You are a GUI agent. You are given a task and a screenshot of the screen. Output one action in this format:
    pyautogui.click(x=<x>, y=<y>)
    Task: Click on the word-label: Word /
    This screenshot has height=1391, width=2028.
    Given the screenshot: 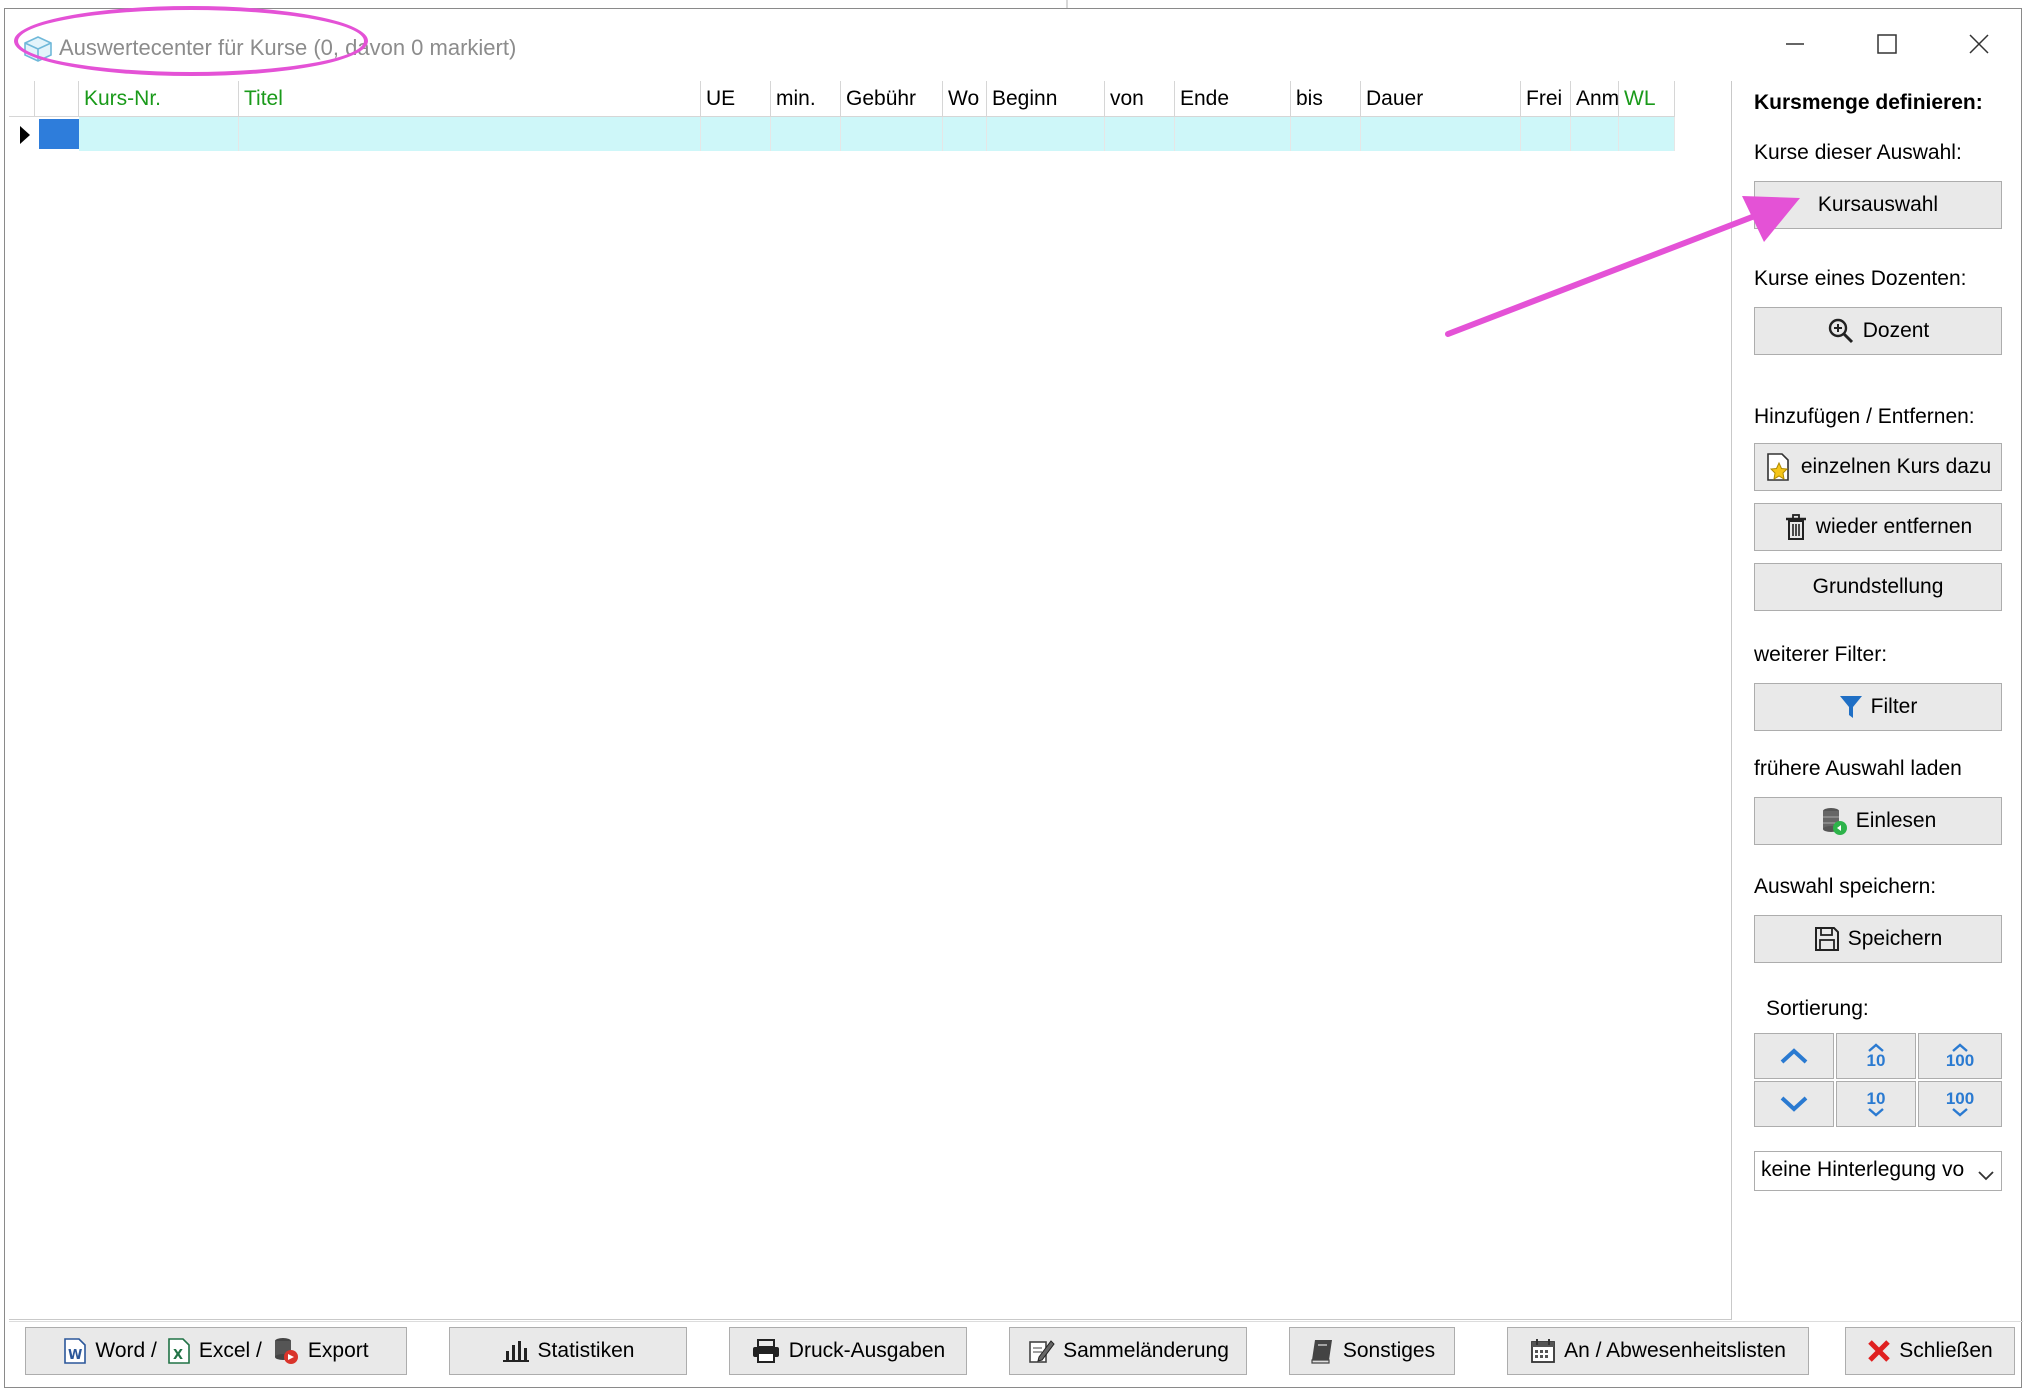 What is the action you would take?
    pyautogui.click(x=126, y=1350)
    